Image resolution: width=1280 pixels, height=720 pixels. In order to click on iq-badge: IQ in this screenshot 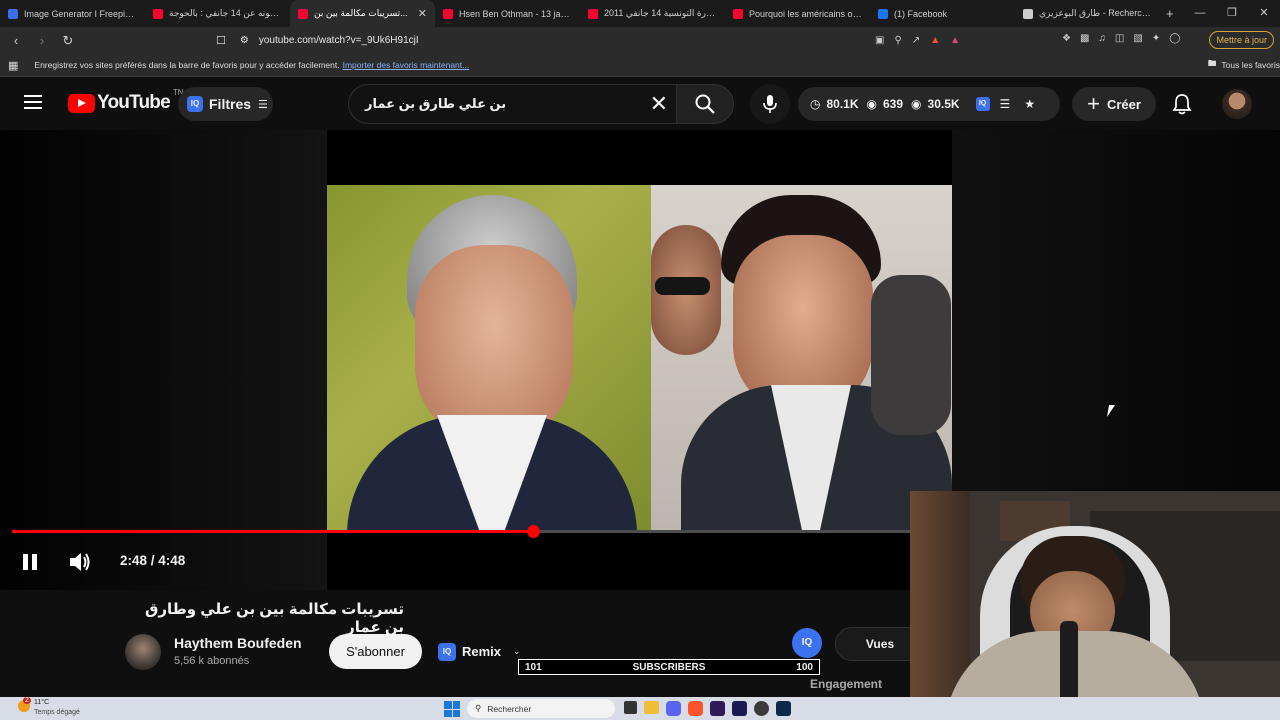, I will do `click(807, 643)`.